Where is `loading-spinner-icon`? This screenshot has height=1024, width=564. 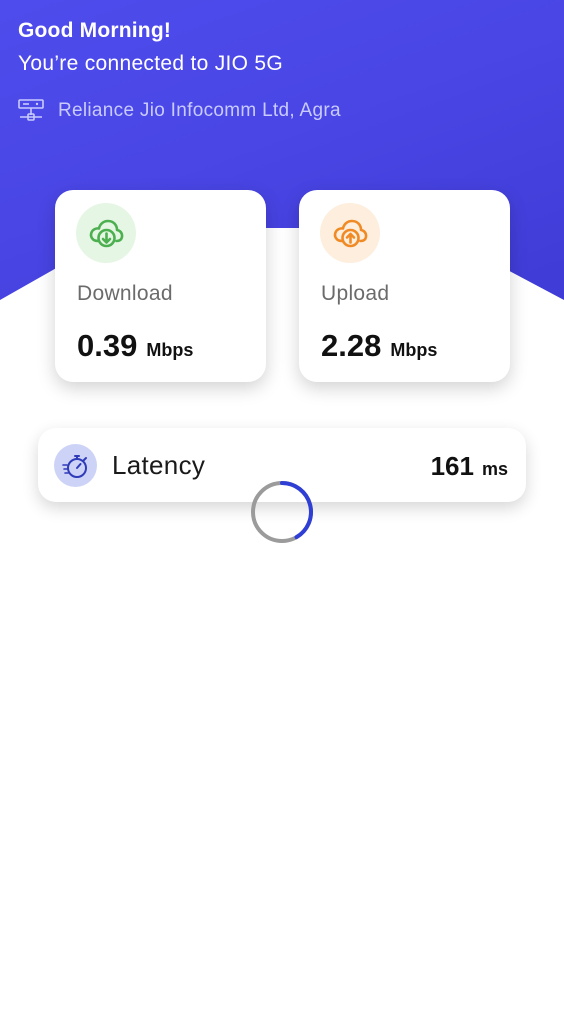
loading-spinner-icon is located at coordinates (282, 512).